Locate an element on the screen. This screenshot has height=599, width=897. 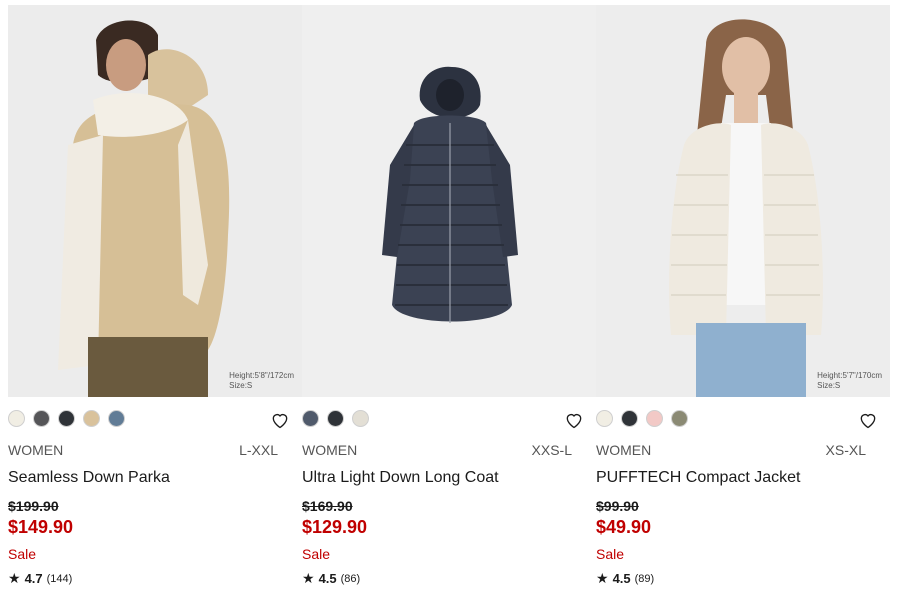
original-price: $199.90 is located at coordinates (33, 506).